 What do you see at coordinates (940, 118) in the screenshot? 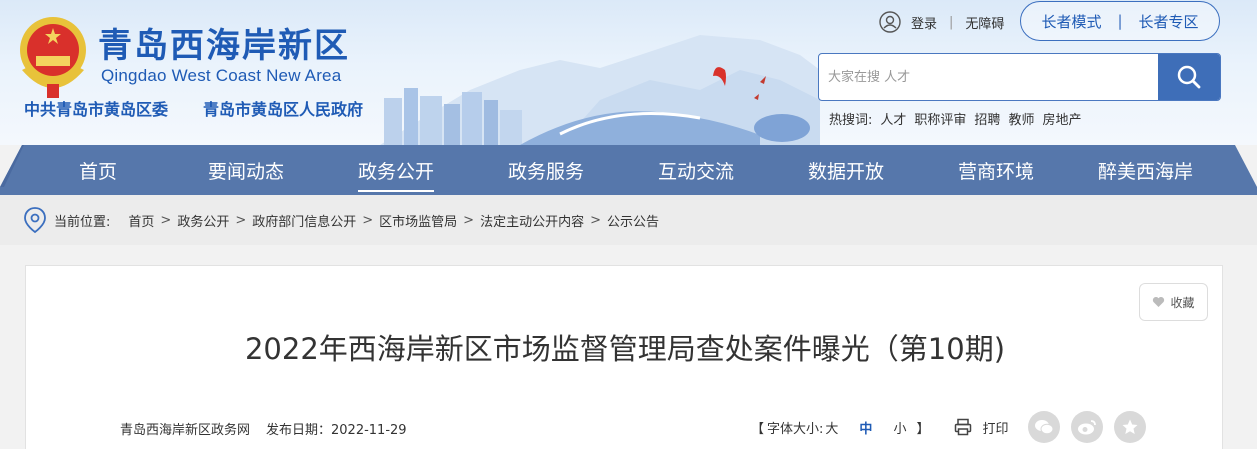
I see `hot-word: 职称评审` at bounding box center [940, 118].